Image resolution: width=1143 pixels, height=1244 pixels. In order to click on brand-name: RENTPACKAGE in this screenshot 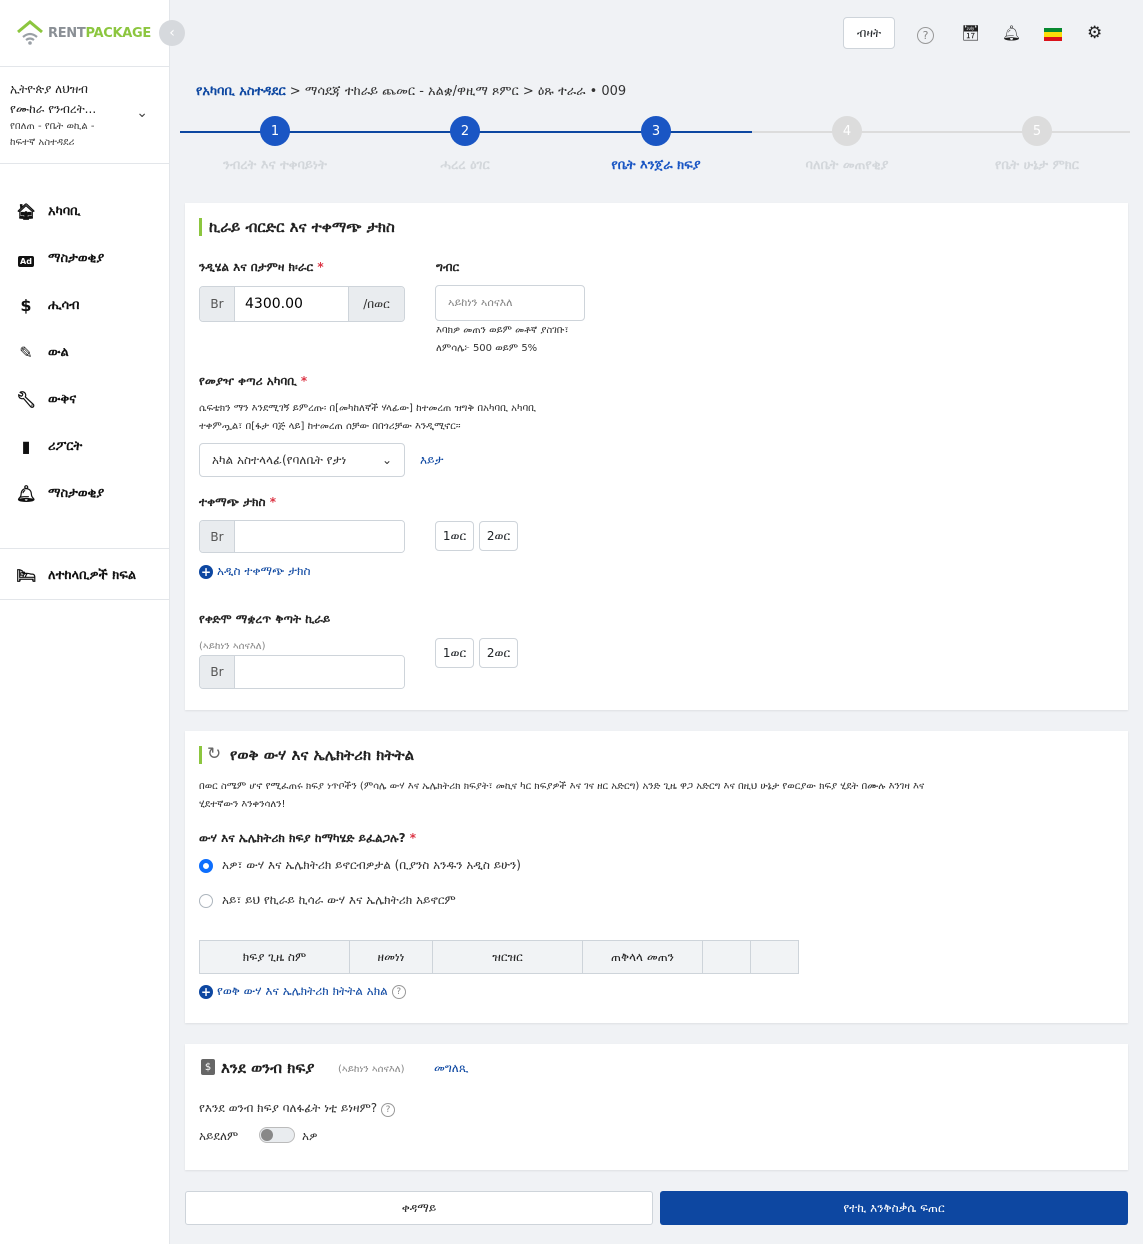, I will do `click(99, 33)`.